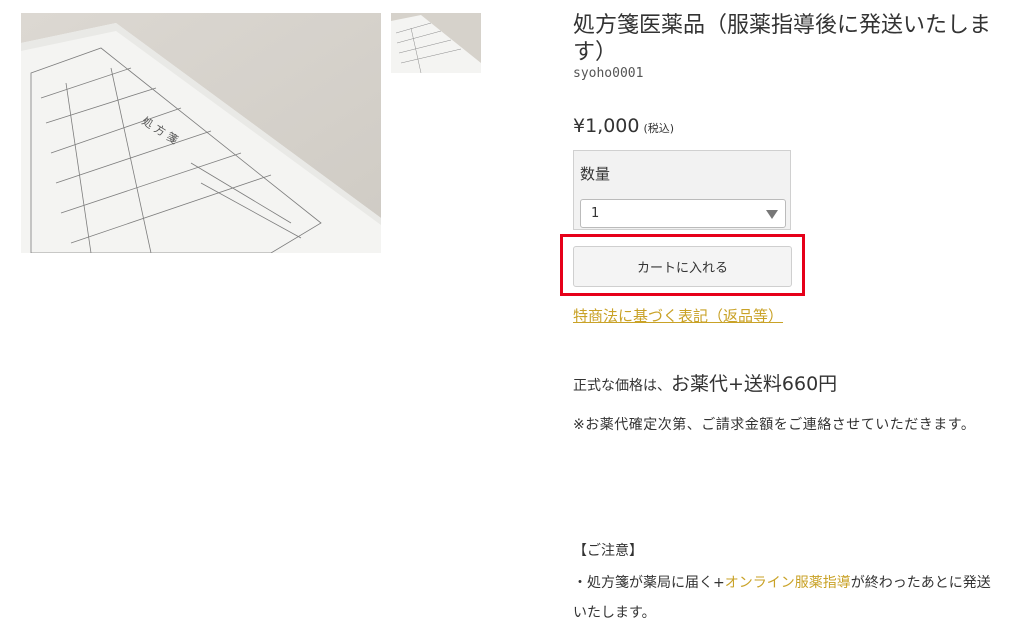 This screenshot has width=1034, height=643. I want to click on official-price-prefix: 正式な価格は、, so click(622, 386).